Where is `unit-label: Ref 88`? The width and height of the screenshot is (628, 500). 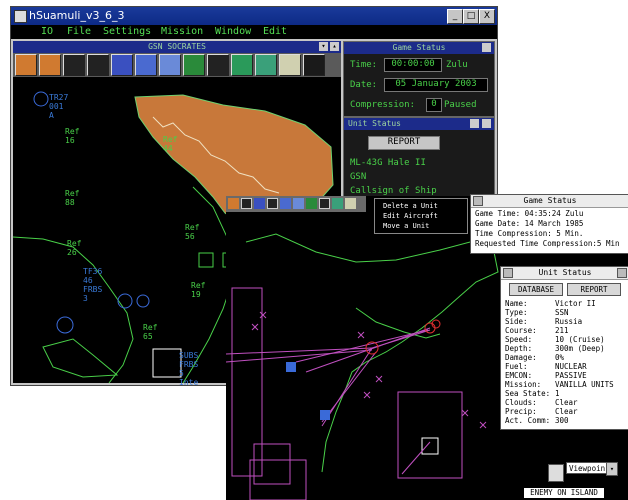 unit-label: Ref 88 is located at coordinates (72, 198).